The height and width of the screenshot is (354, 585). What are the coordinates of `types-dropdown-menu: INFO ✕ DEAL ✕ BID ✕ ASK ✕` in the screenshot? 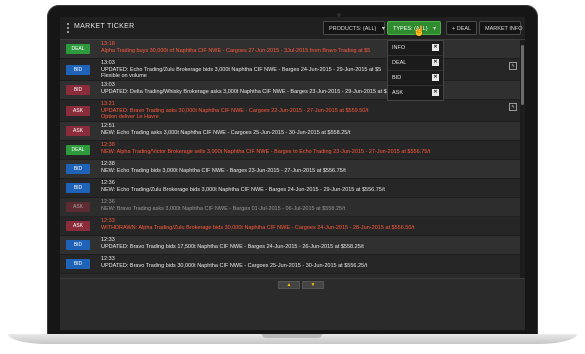 It's located at (415, 70).